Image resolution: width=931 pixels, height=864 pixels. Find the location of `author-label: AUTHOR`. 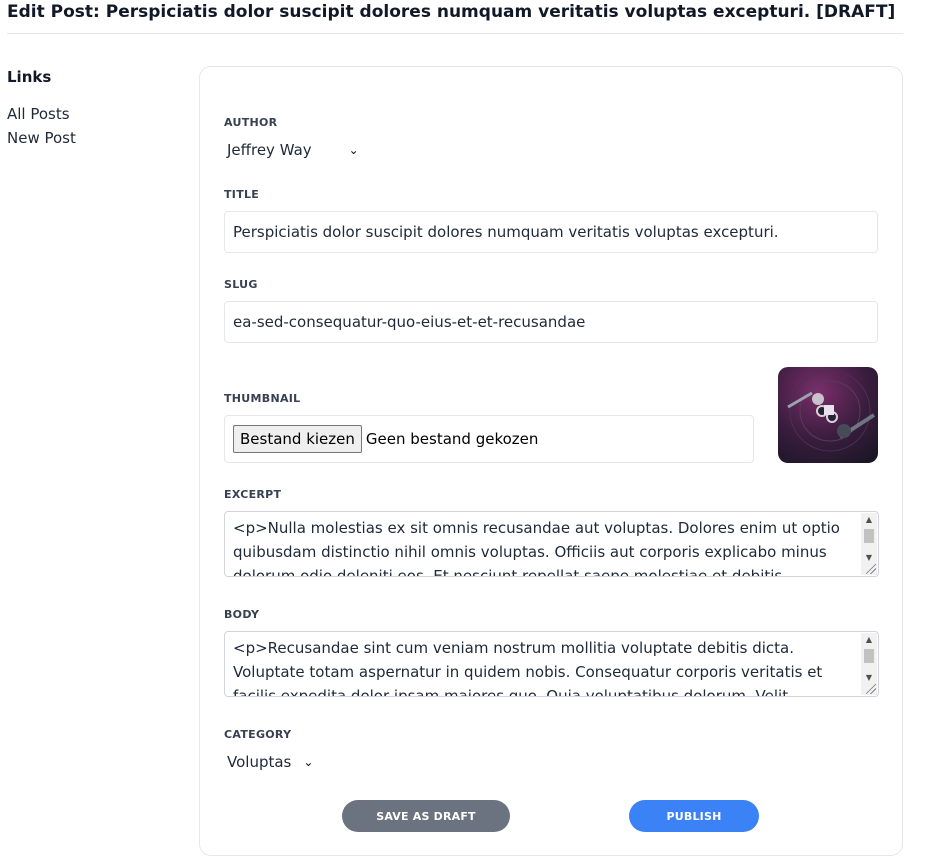

author-label: AUTHOR is located at coordinates (251, 122).